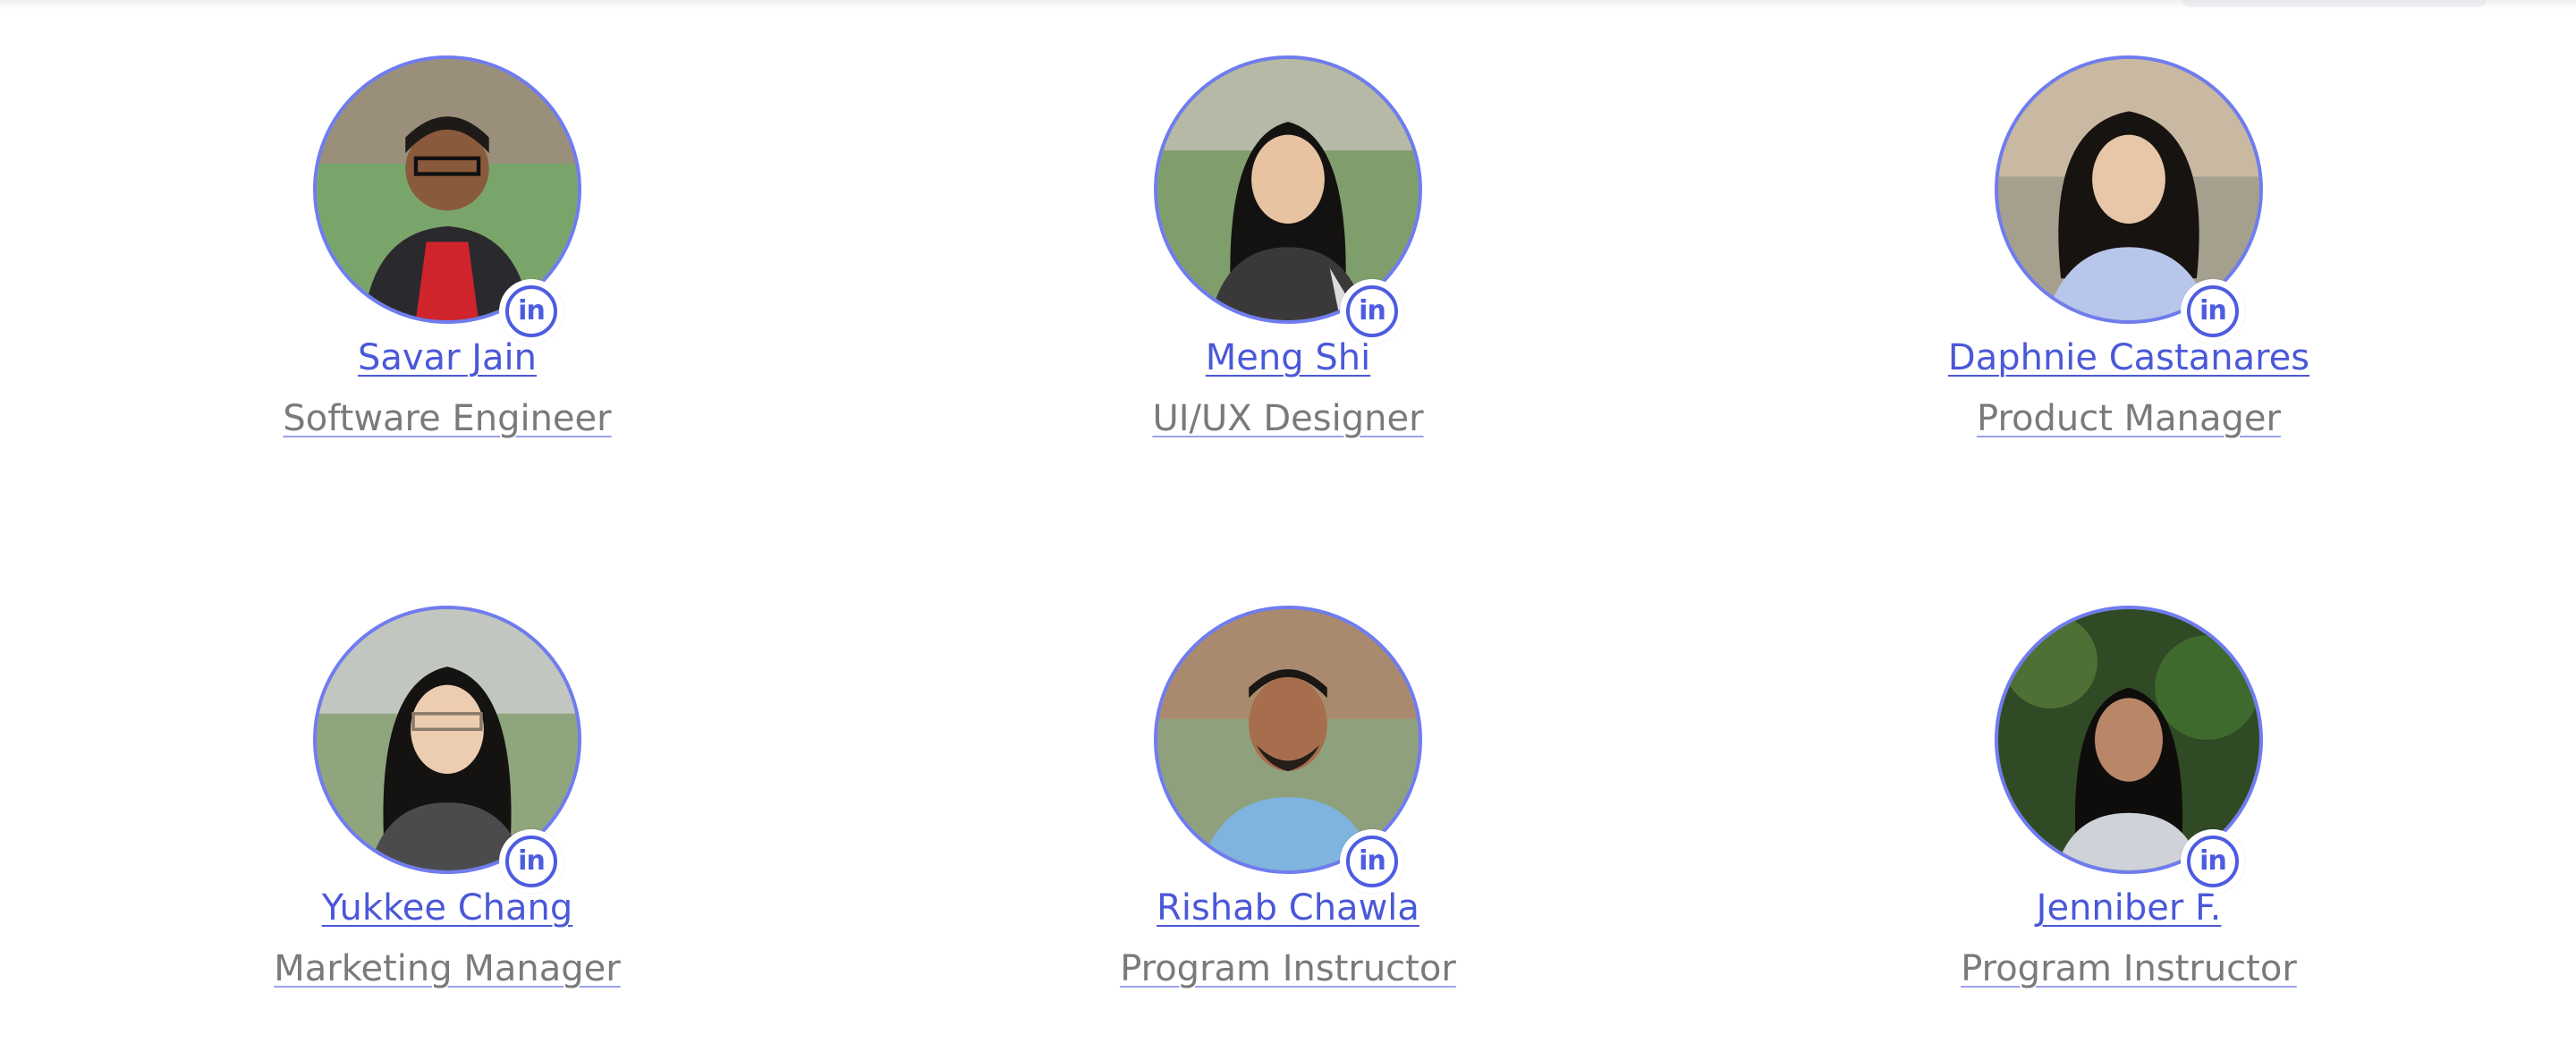 The width and height of the screenshot is (2576, 1052). What do you see at coordinates (447, 969) in the screenshot?
I see `member-role-link: Marketing Manager` at bounding box center [447, 969].